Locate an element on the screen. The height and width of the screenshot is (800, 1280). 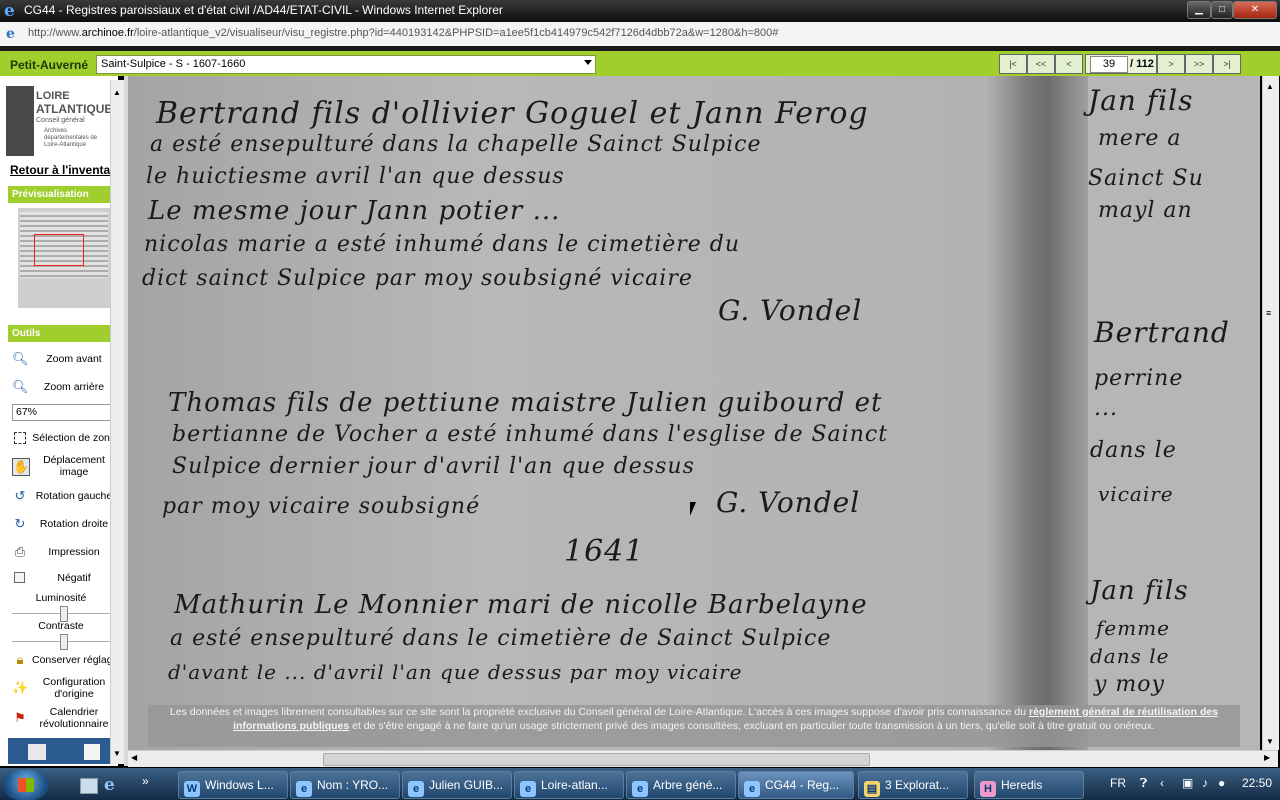
negative-toggle: Négatif is located at coordinates (61, 579).